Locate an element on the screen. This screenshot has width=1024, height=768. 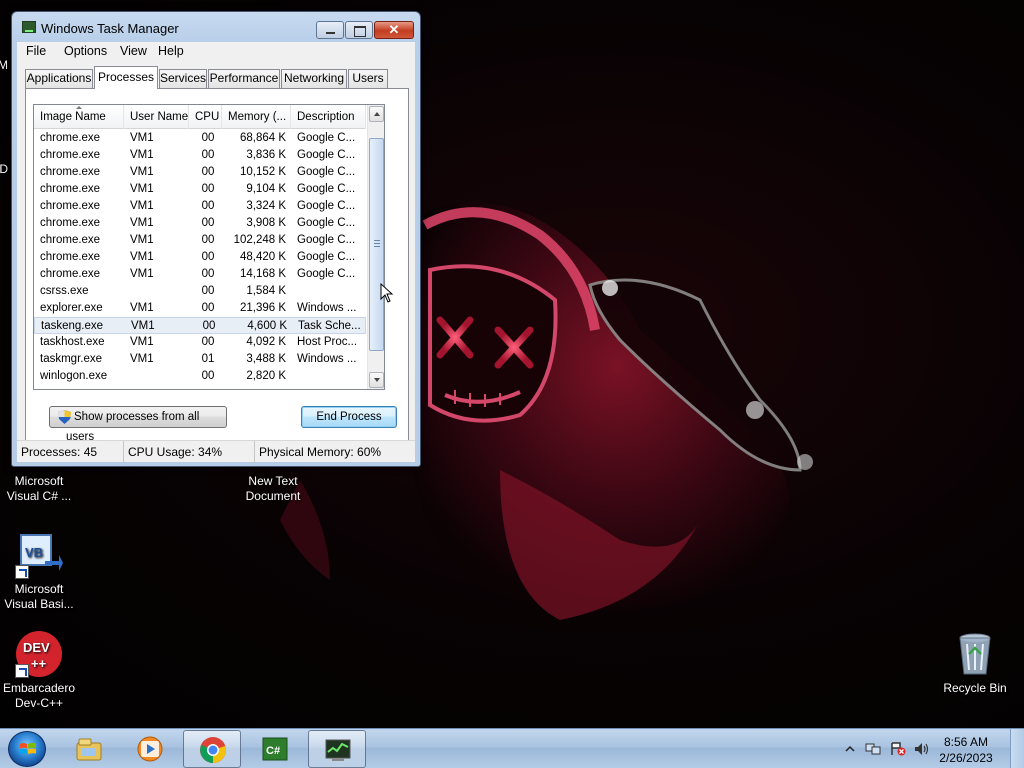
action-center-icon is located at coordinates (898, 749).